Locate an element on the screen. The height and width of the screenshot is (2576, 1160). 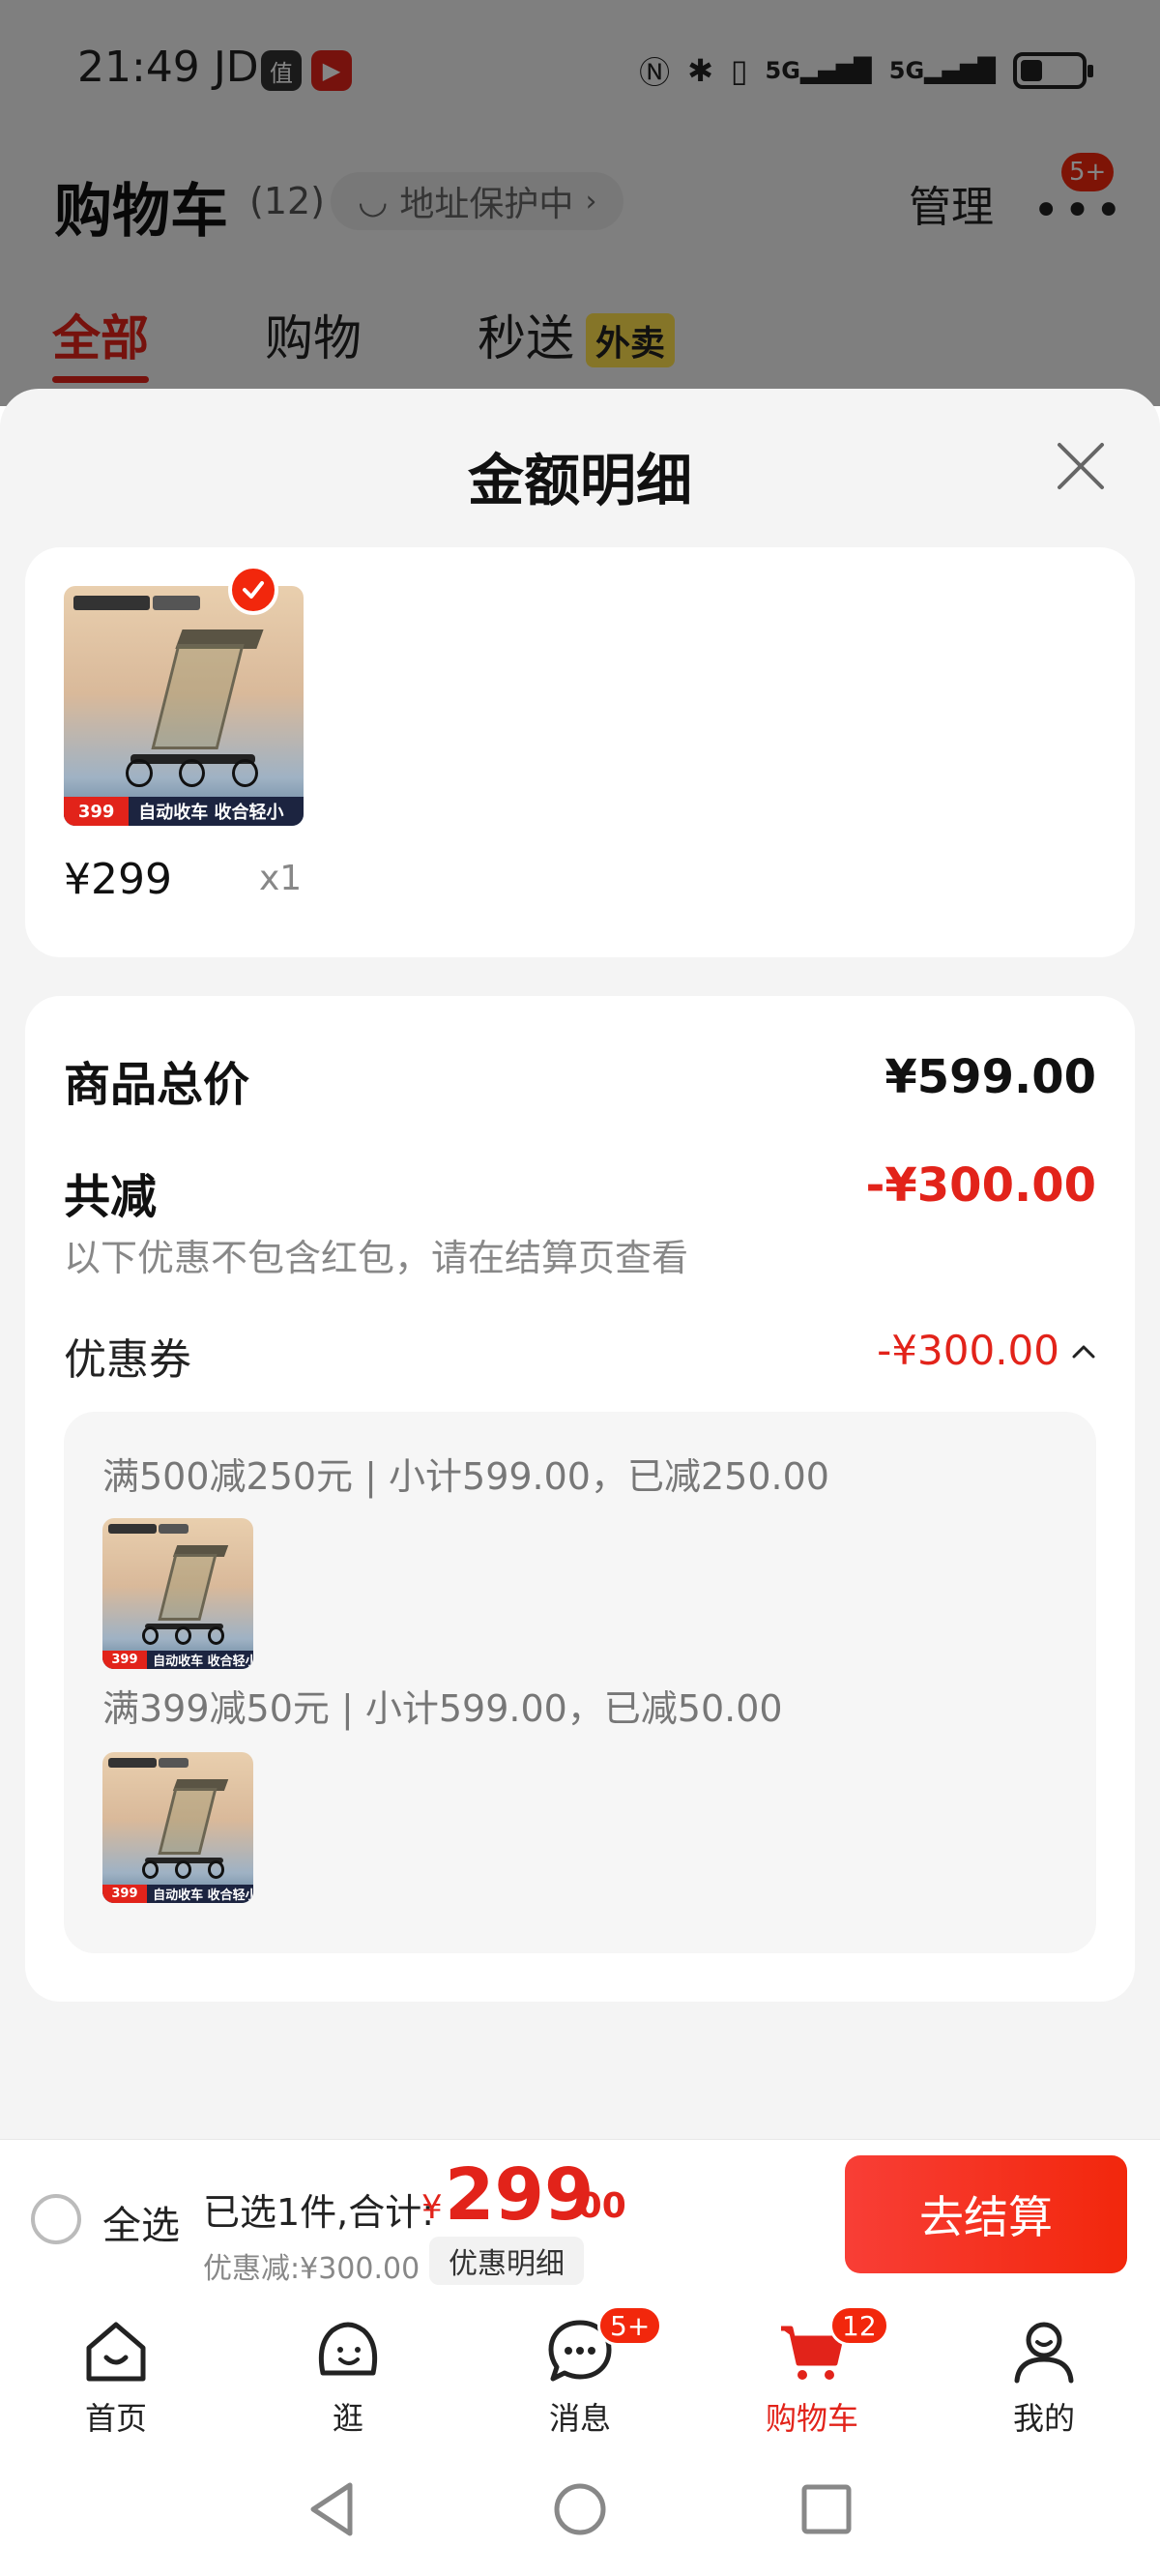
discount-total-value: -¥300.00 is located at coordinates (981, 1185).